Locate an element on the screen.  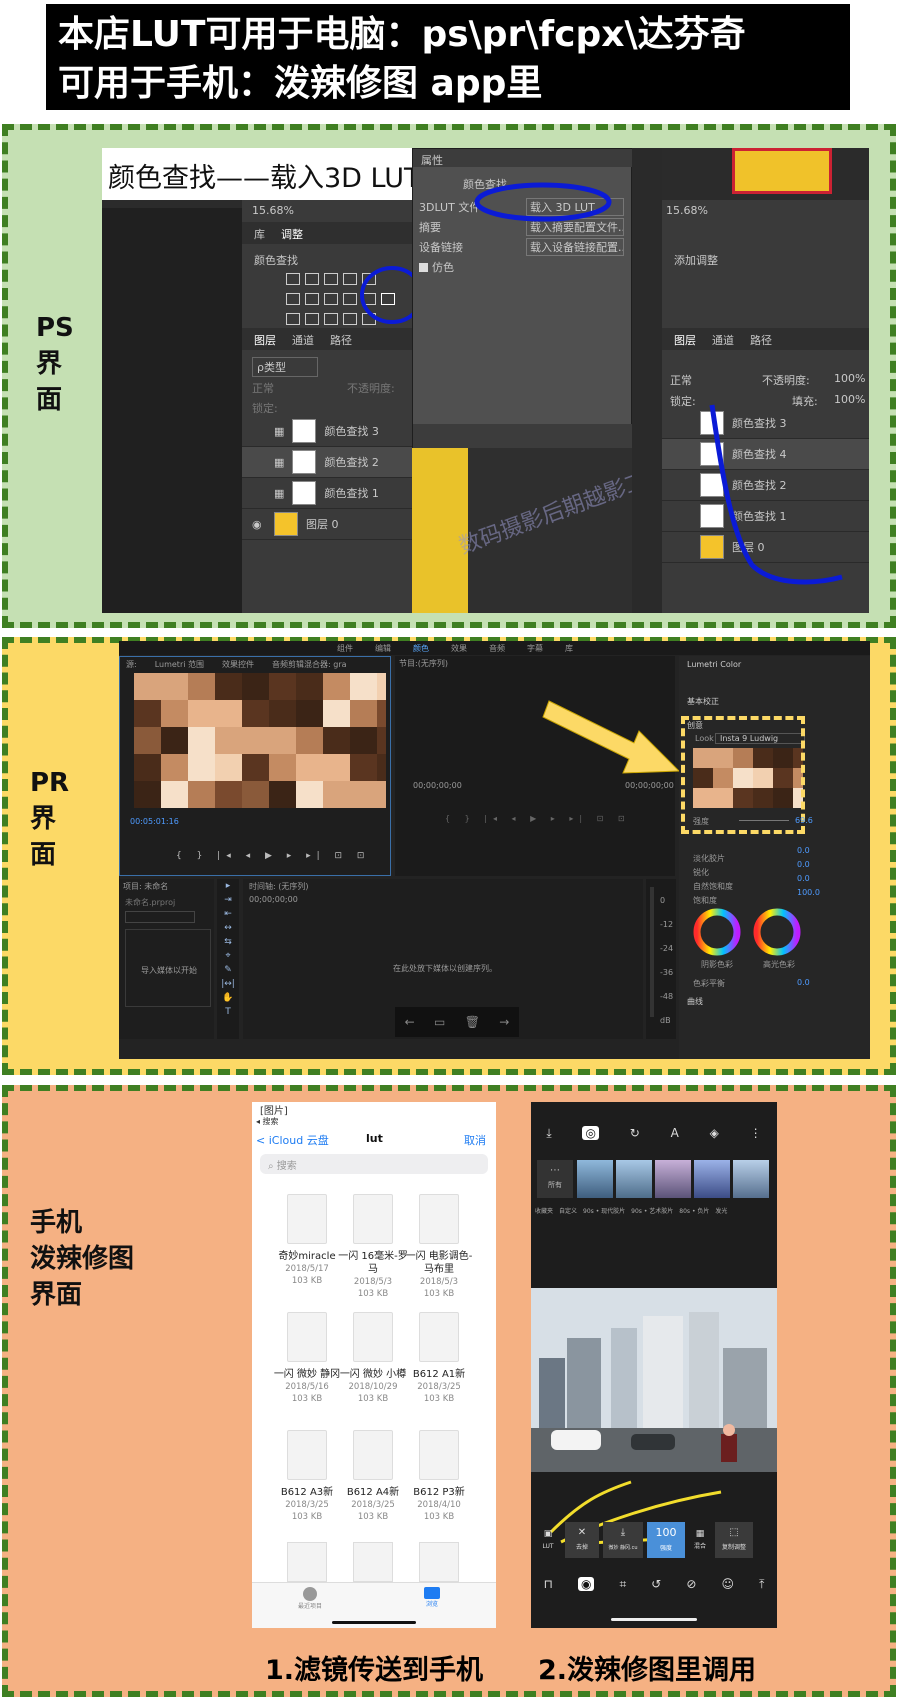
effect-controls-tab: 效果控件 is located at coordinates (238, 664).